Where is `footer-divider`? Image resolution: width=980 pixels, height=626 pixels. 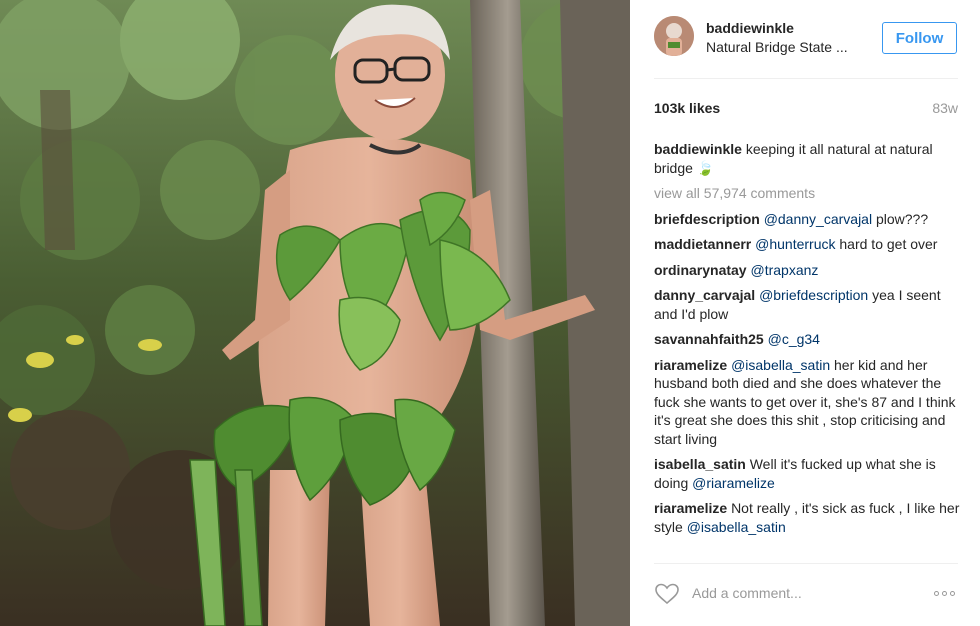
footer-divider is located at coordinates (806, 563).